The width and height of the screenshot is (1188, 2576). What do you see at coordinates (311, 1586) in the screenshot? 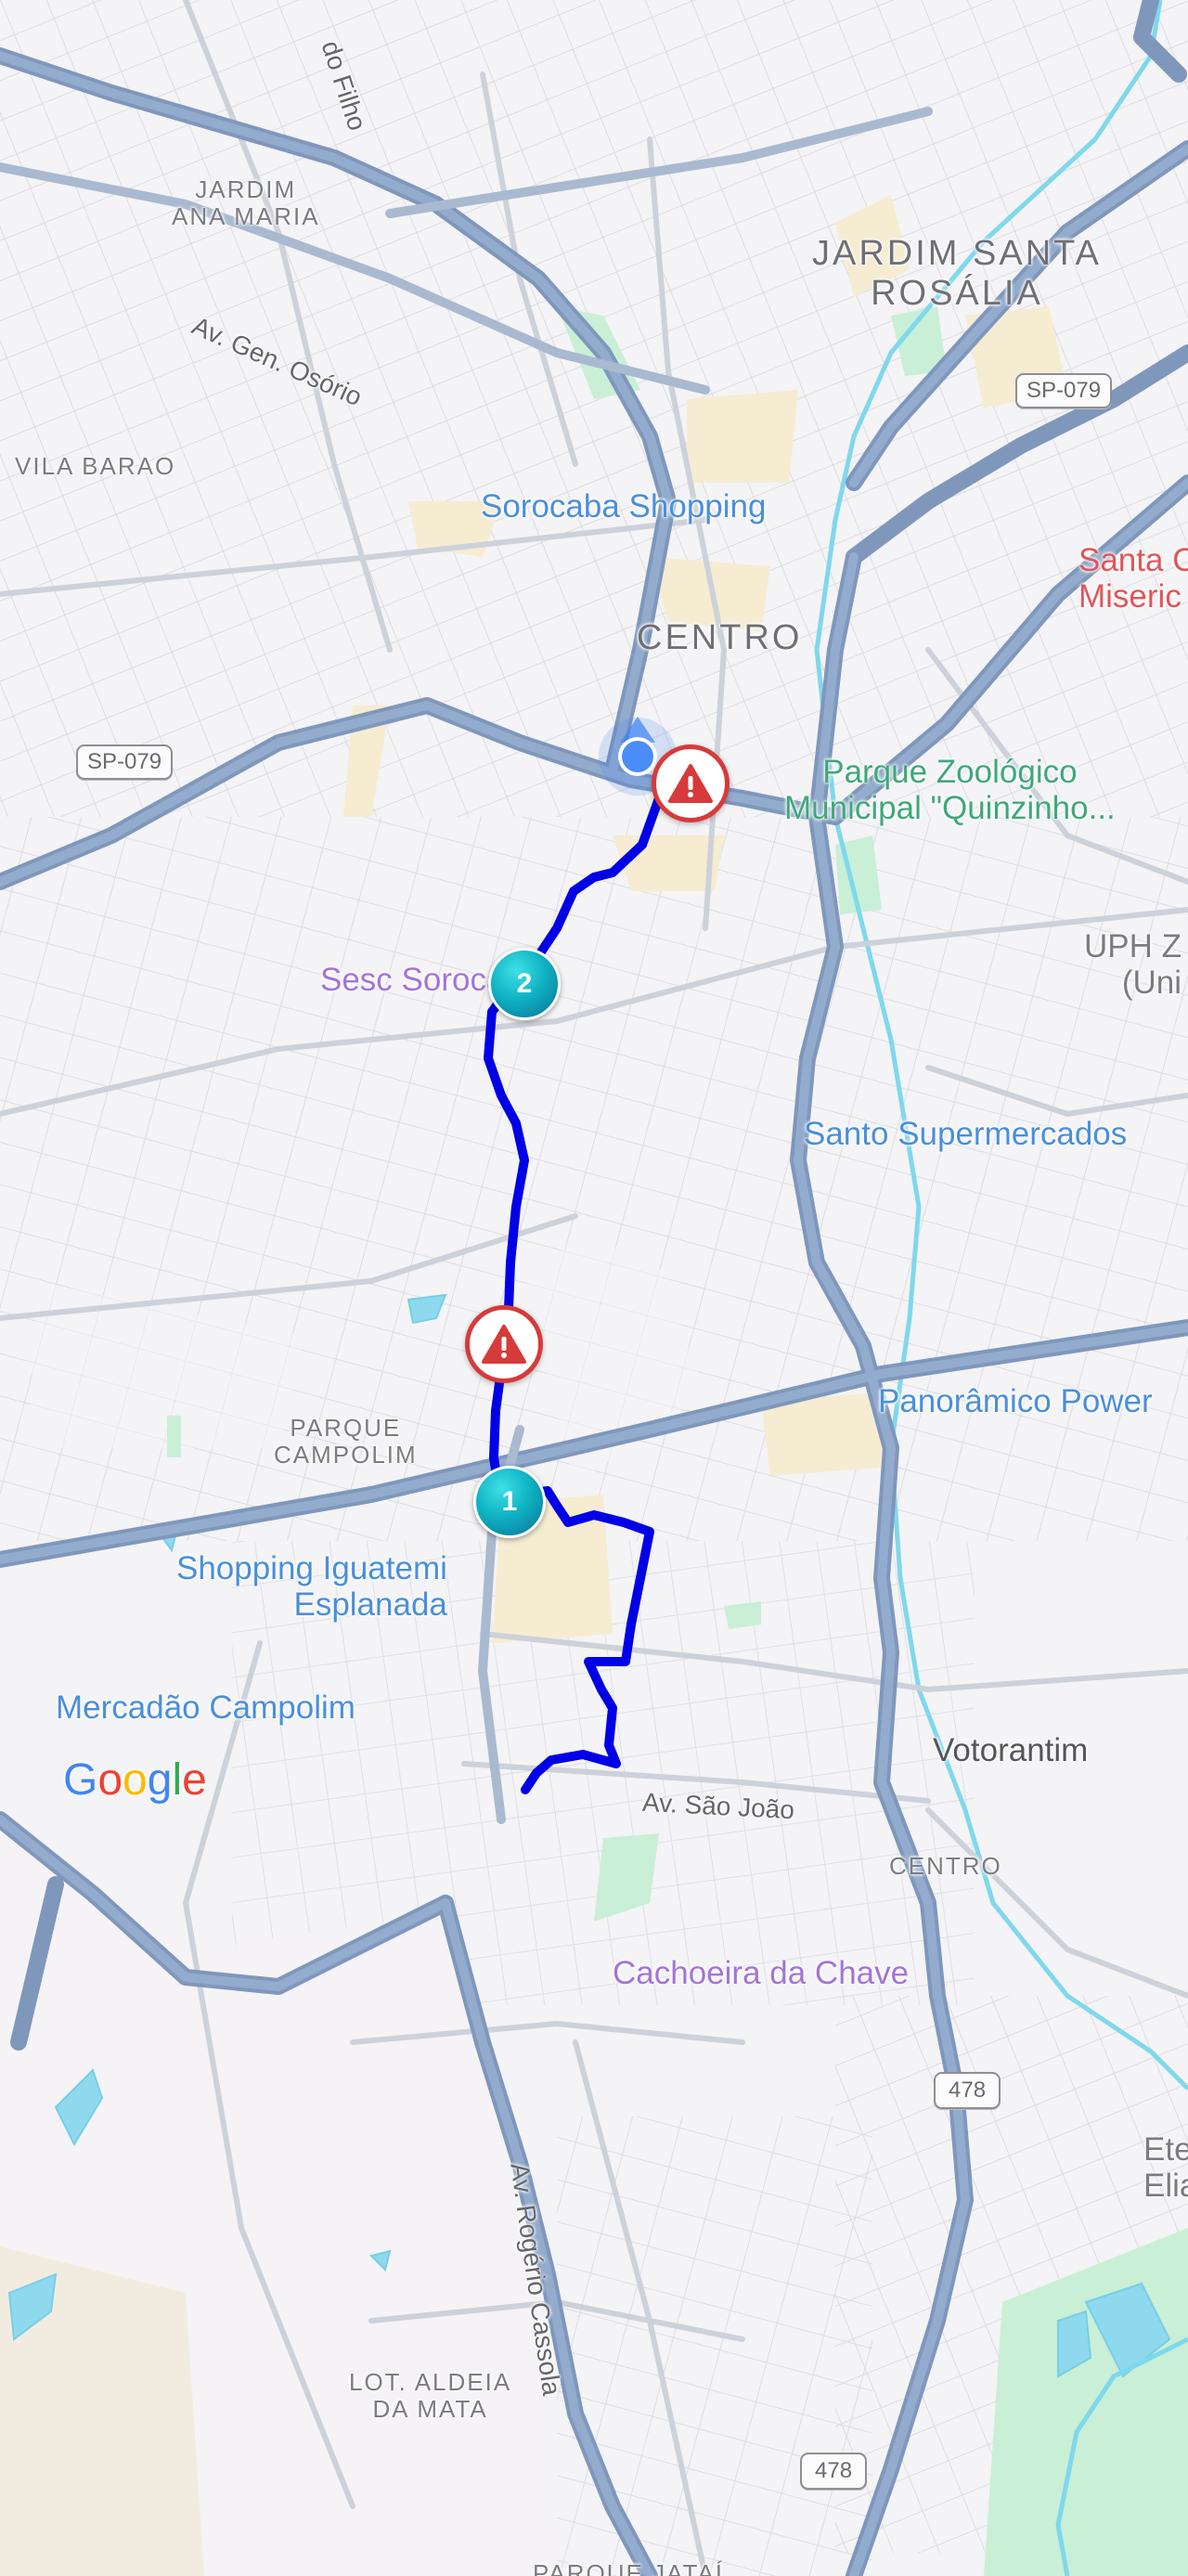
I see `poi-shopping-iguatemi: Shopping Iguatemi Esplanada` at bounding box center [311, 1586].